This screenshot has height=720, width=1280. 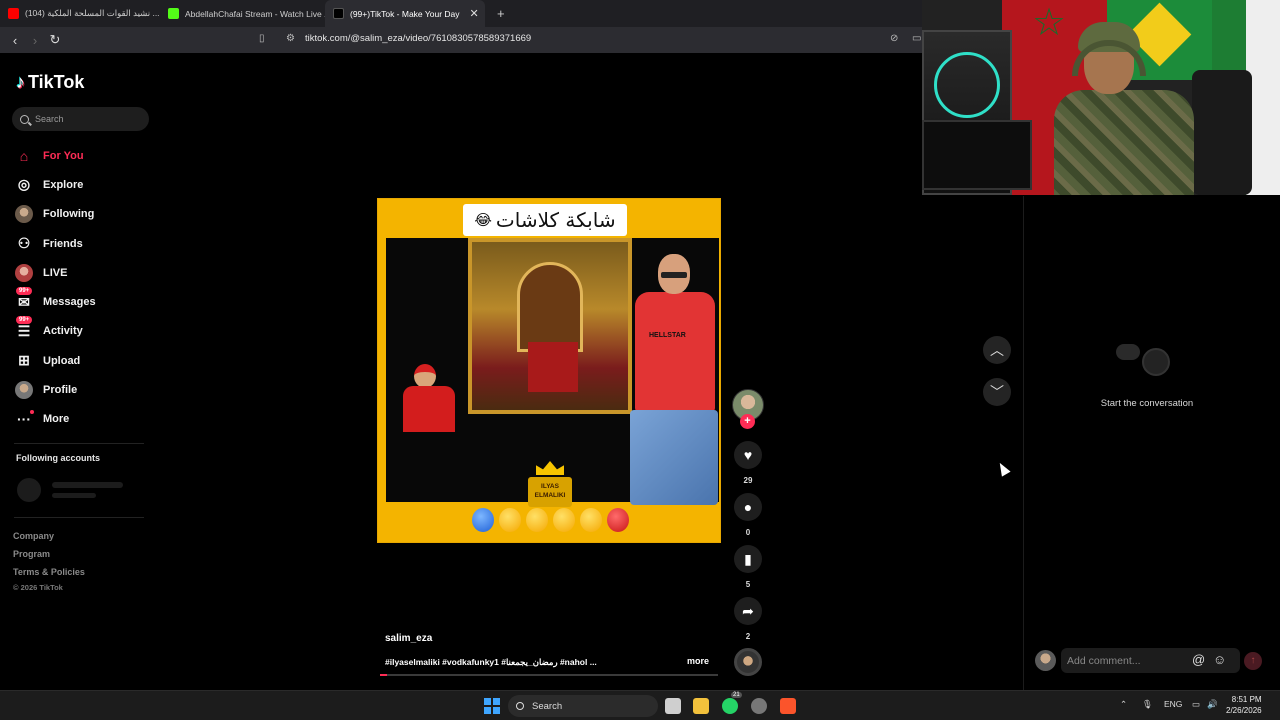 I want to click on sidebar-item-friends: ⚇ Friends, so click(x=55, y=243).